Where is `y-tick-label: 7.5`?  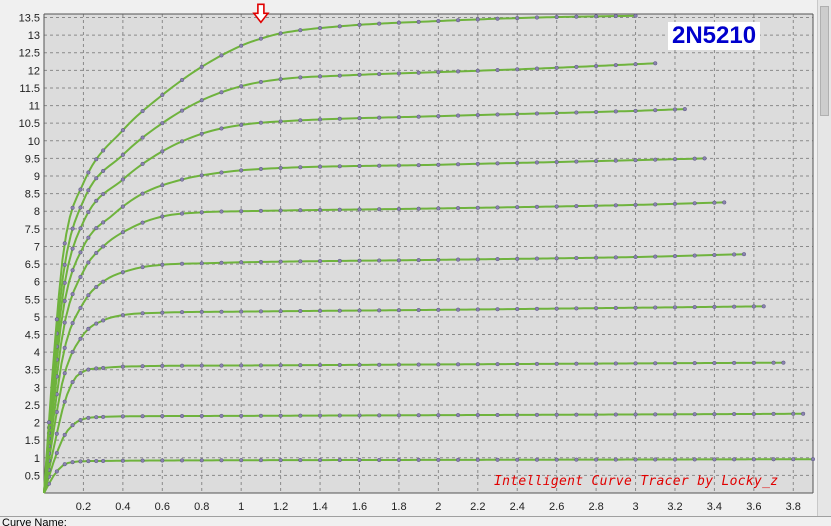
y-tick-label: 7.5 is located at coordinates (32, 230).